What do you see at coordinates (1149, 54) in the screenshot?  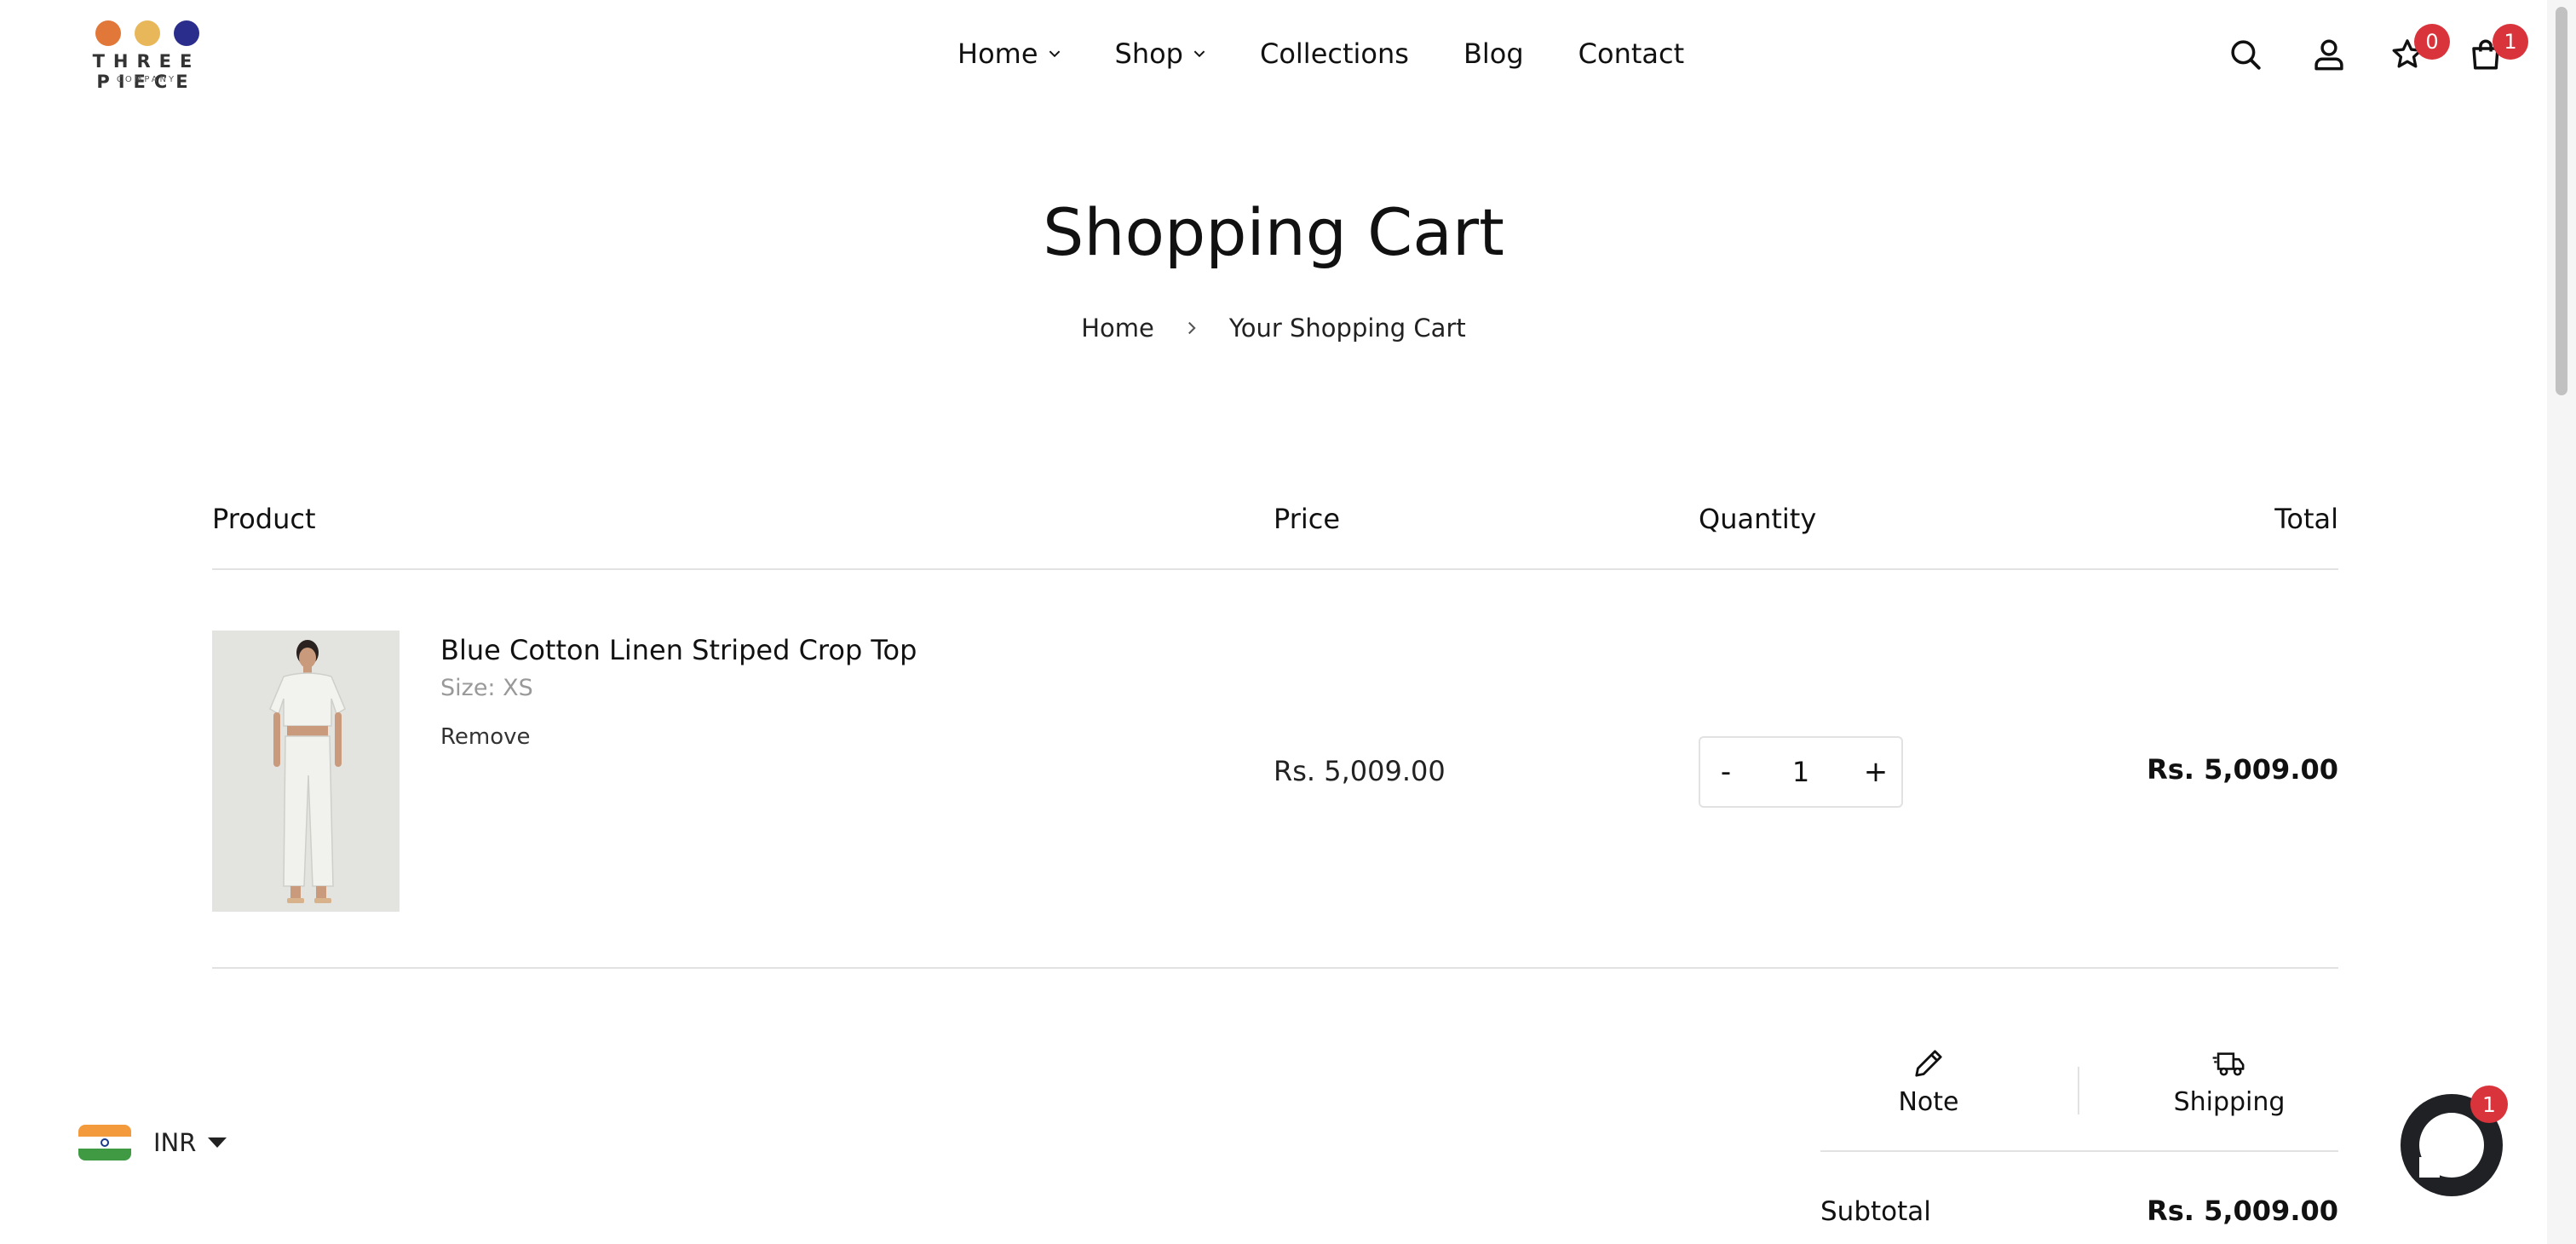 I see `nav-label: Shop` at bounding box center [1149, 54].